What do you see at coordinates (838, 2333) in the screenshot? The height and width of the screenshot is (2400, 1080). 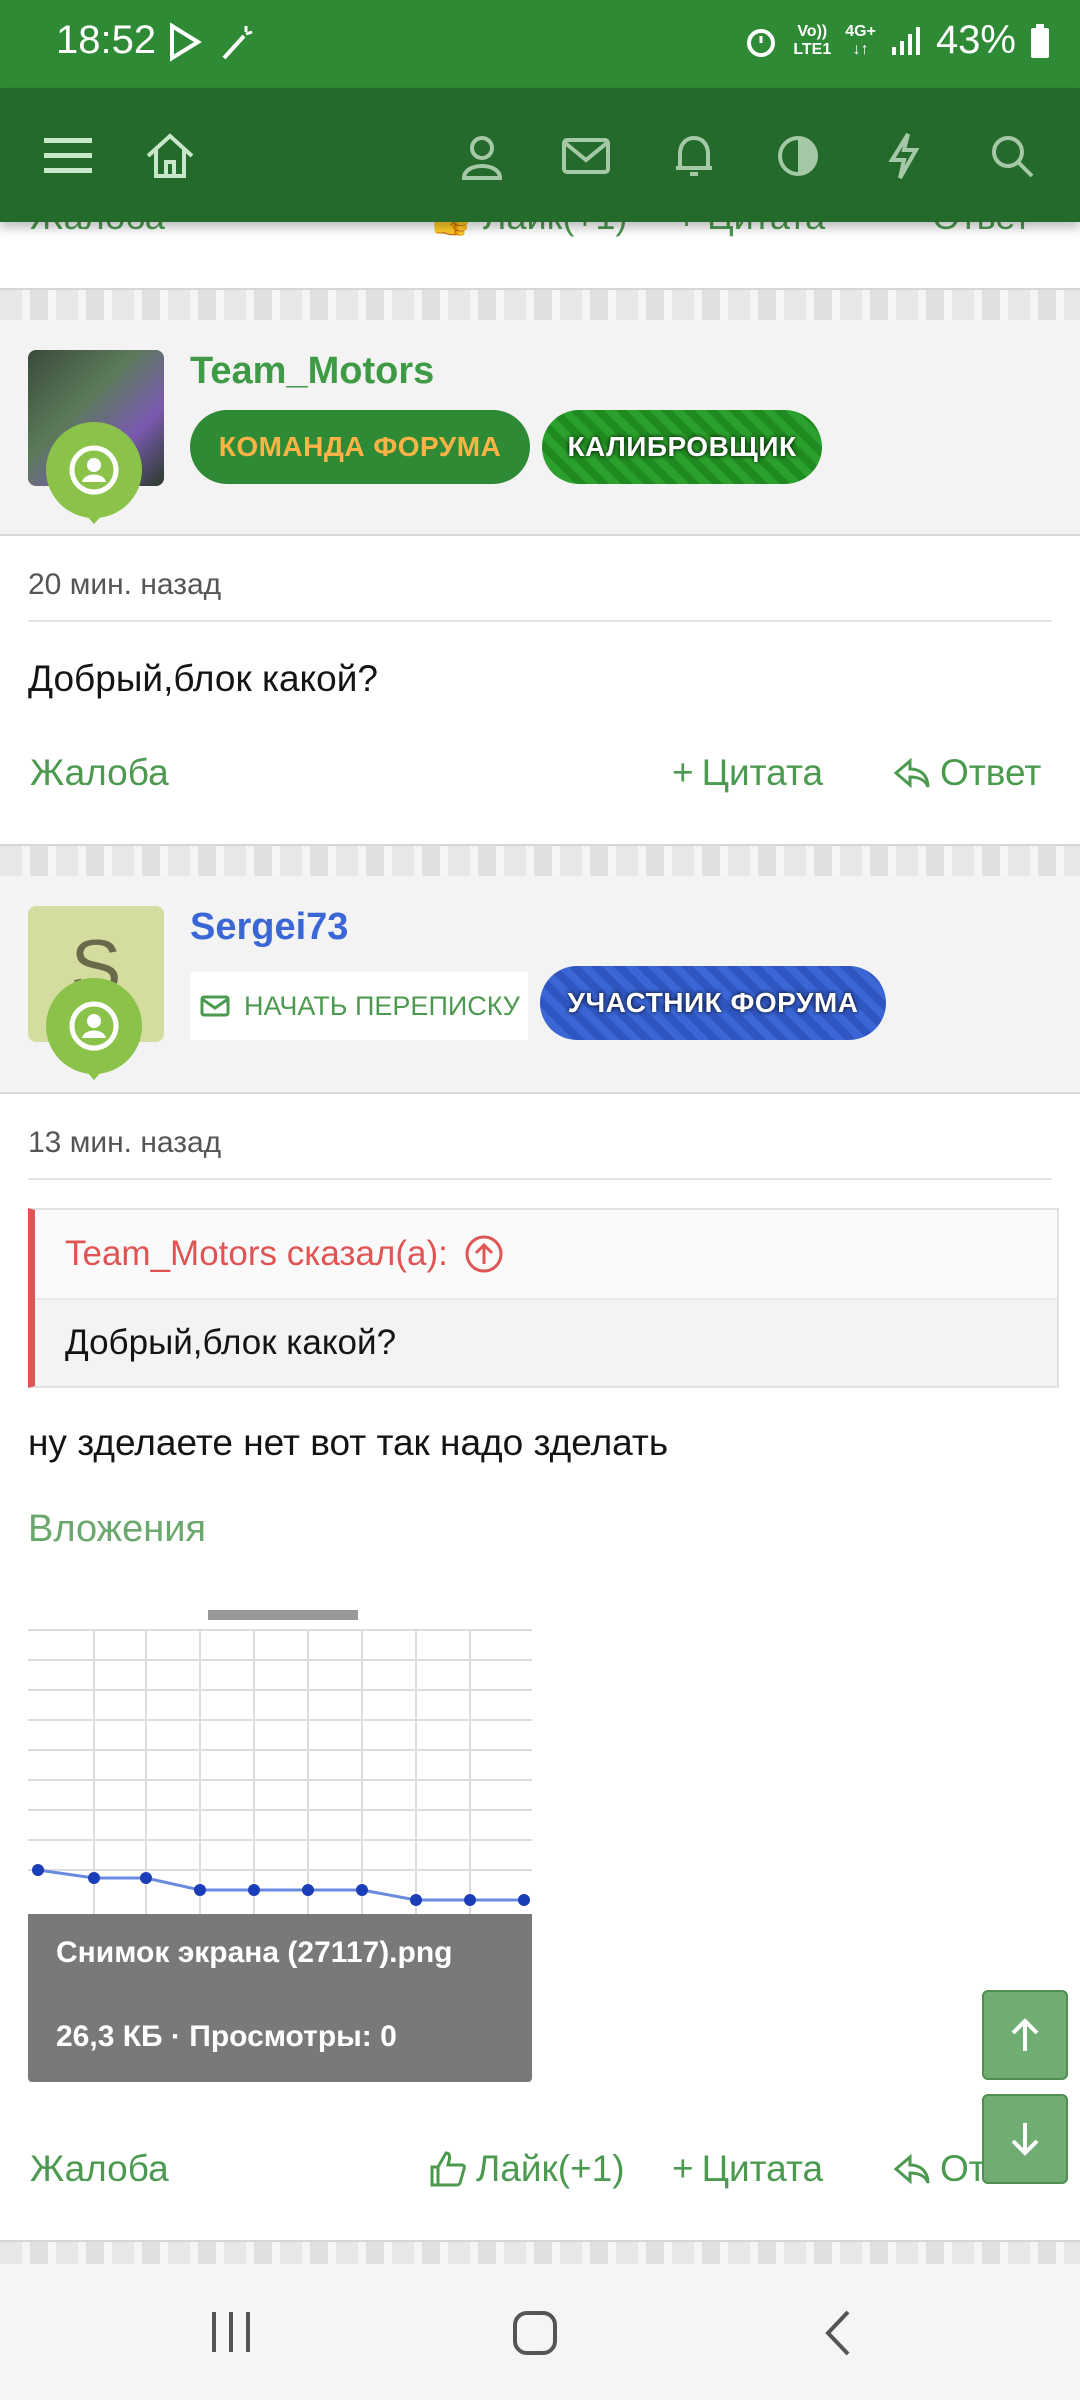 I see `back-icon` at bounding box center [838, 2333].